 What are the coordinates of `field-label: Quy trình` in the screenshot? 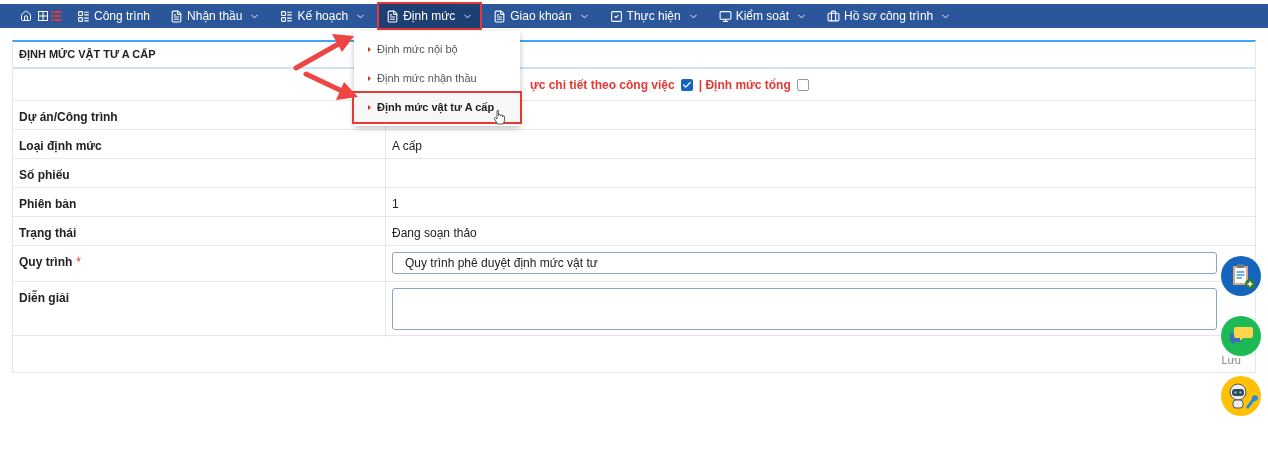 It's located at (46, 262).